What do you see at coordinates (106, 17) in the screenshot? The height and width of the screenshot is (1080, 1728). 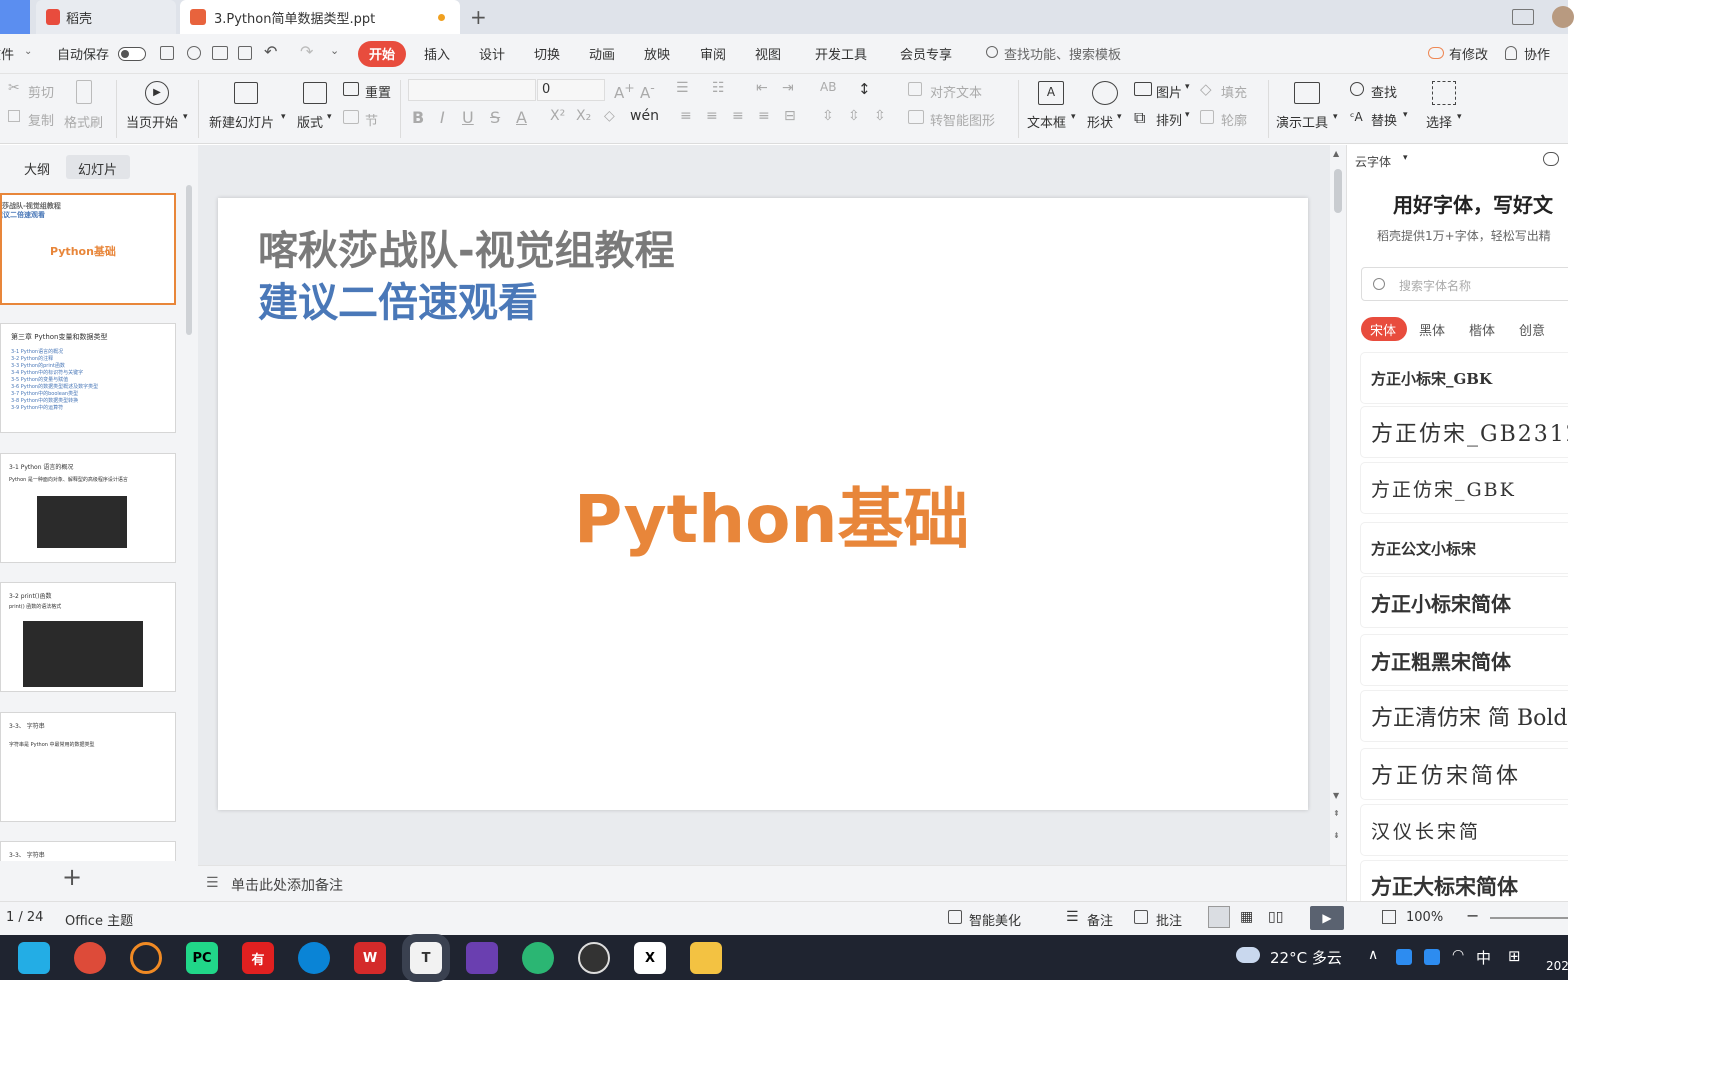 I see `tab-home: 稻壳` at bounding box center [106, 17].